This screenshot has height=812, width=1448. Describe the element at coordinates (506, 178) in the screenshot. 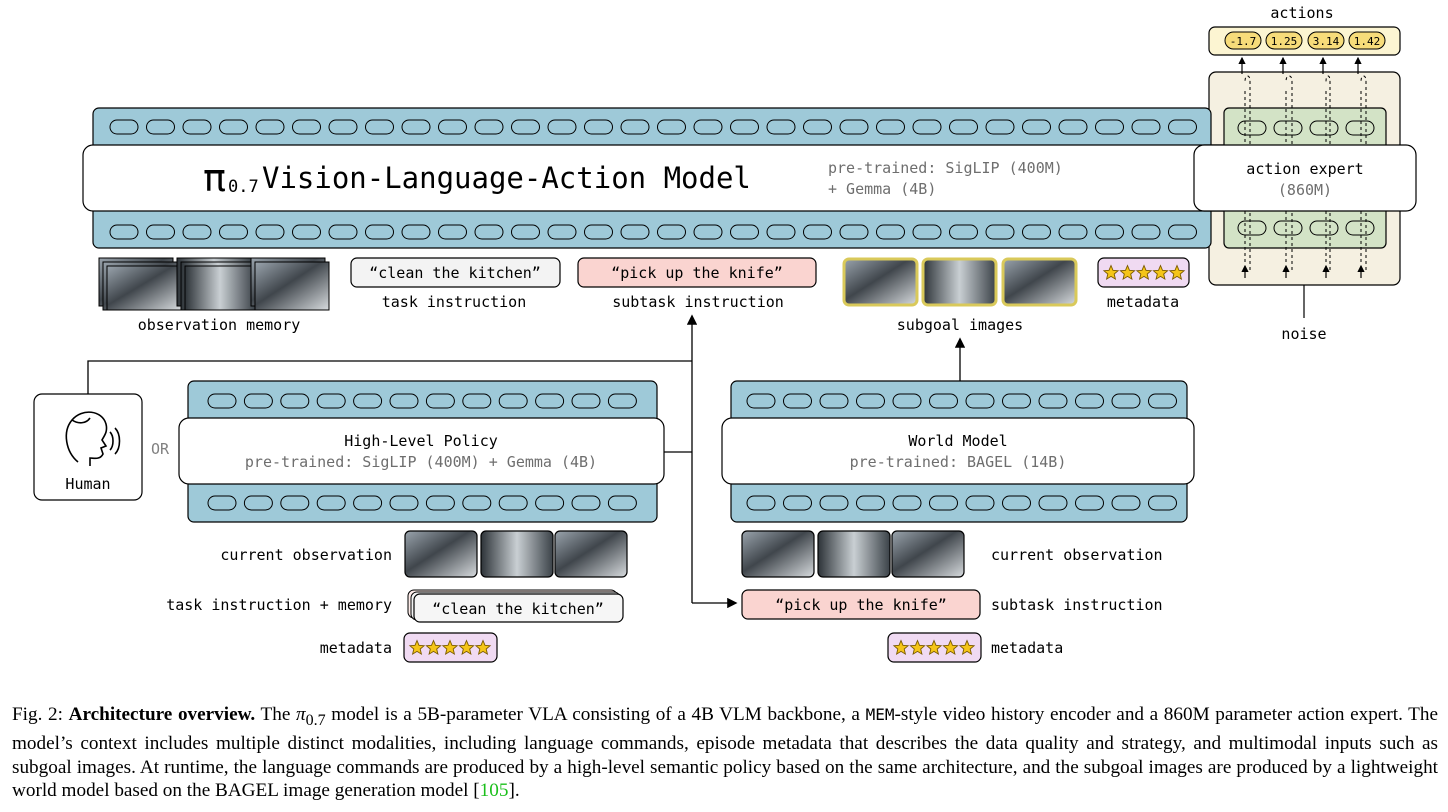

I see `vla-title: Vision-Language-Action Model` at that location.